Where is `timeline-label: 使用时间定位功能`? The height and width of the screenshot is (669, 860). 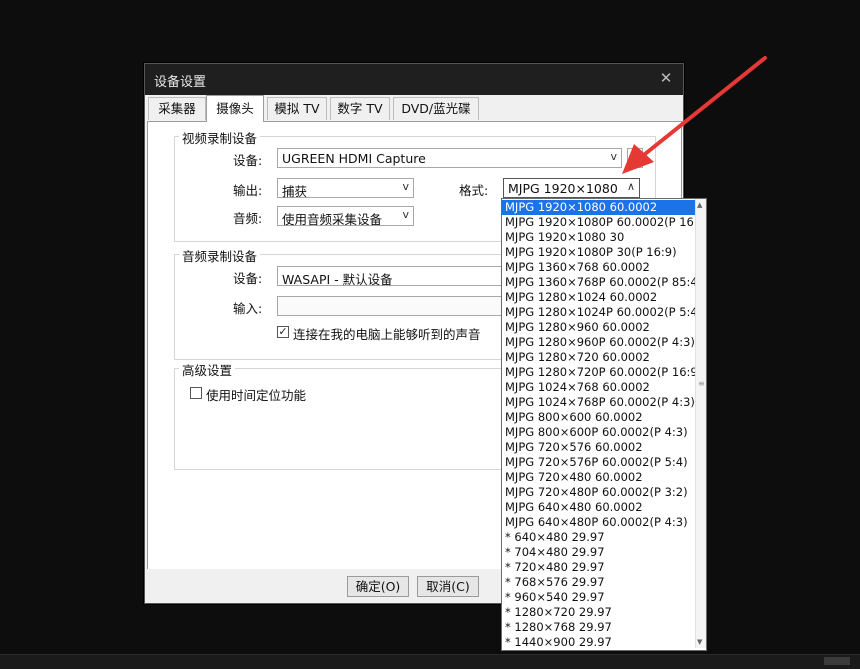 timeline-label: 使用时间定位功能 is located at coordinates (256, 395).